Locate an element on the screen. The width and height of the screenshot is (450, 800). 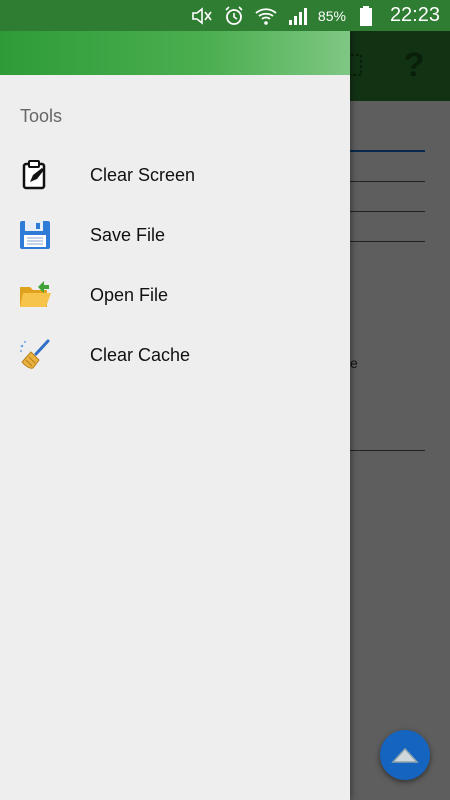
menu-item-clear-cache: Clear Cache is located at coordinates (175, 355).